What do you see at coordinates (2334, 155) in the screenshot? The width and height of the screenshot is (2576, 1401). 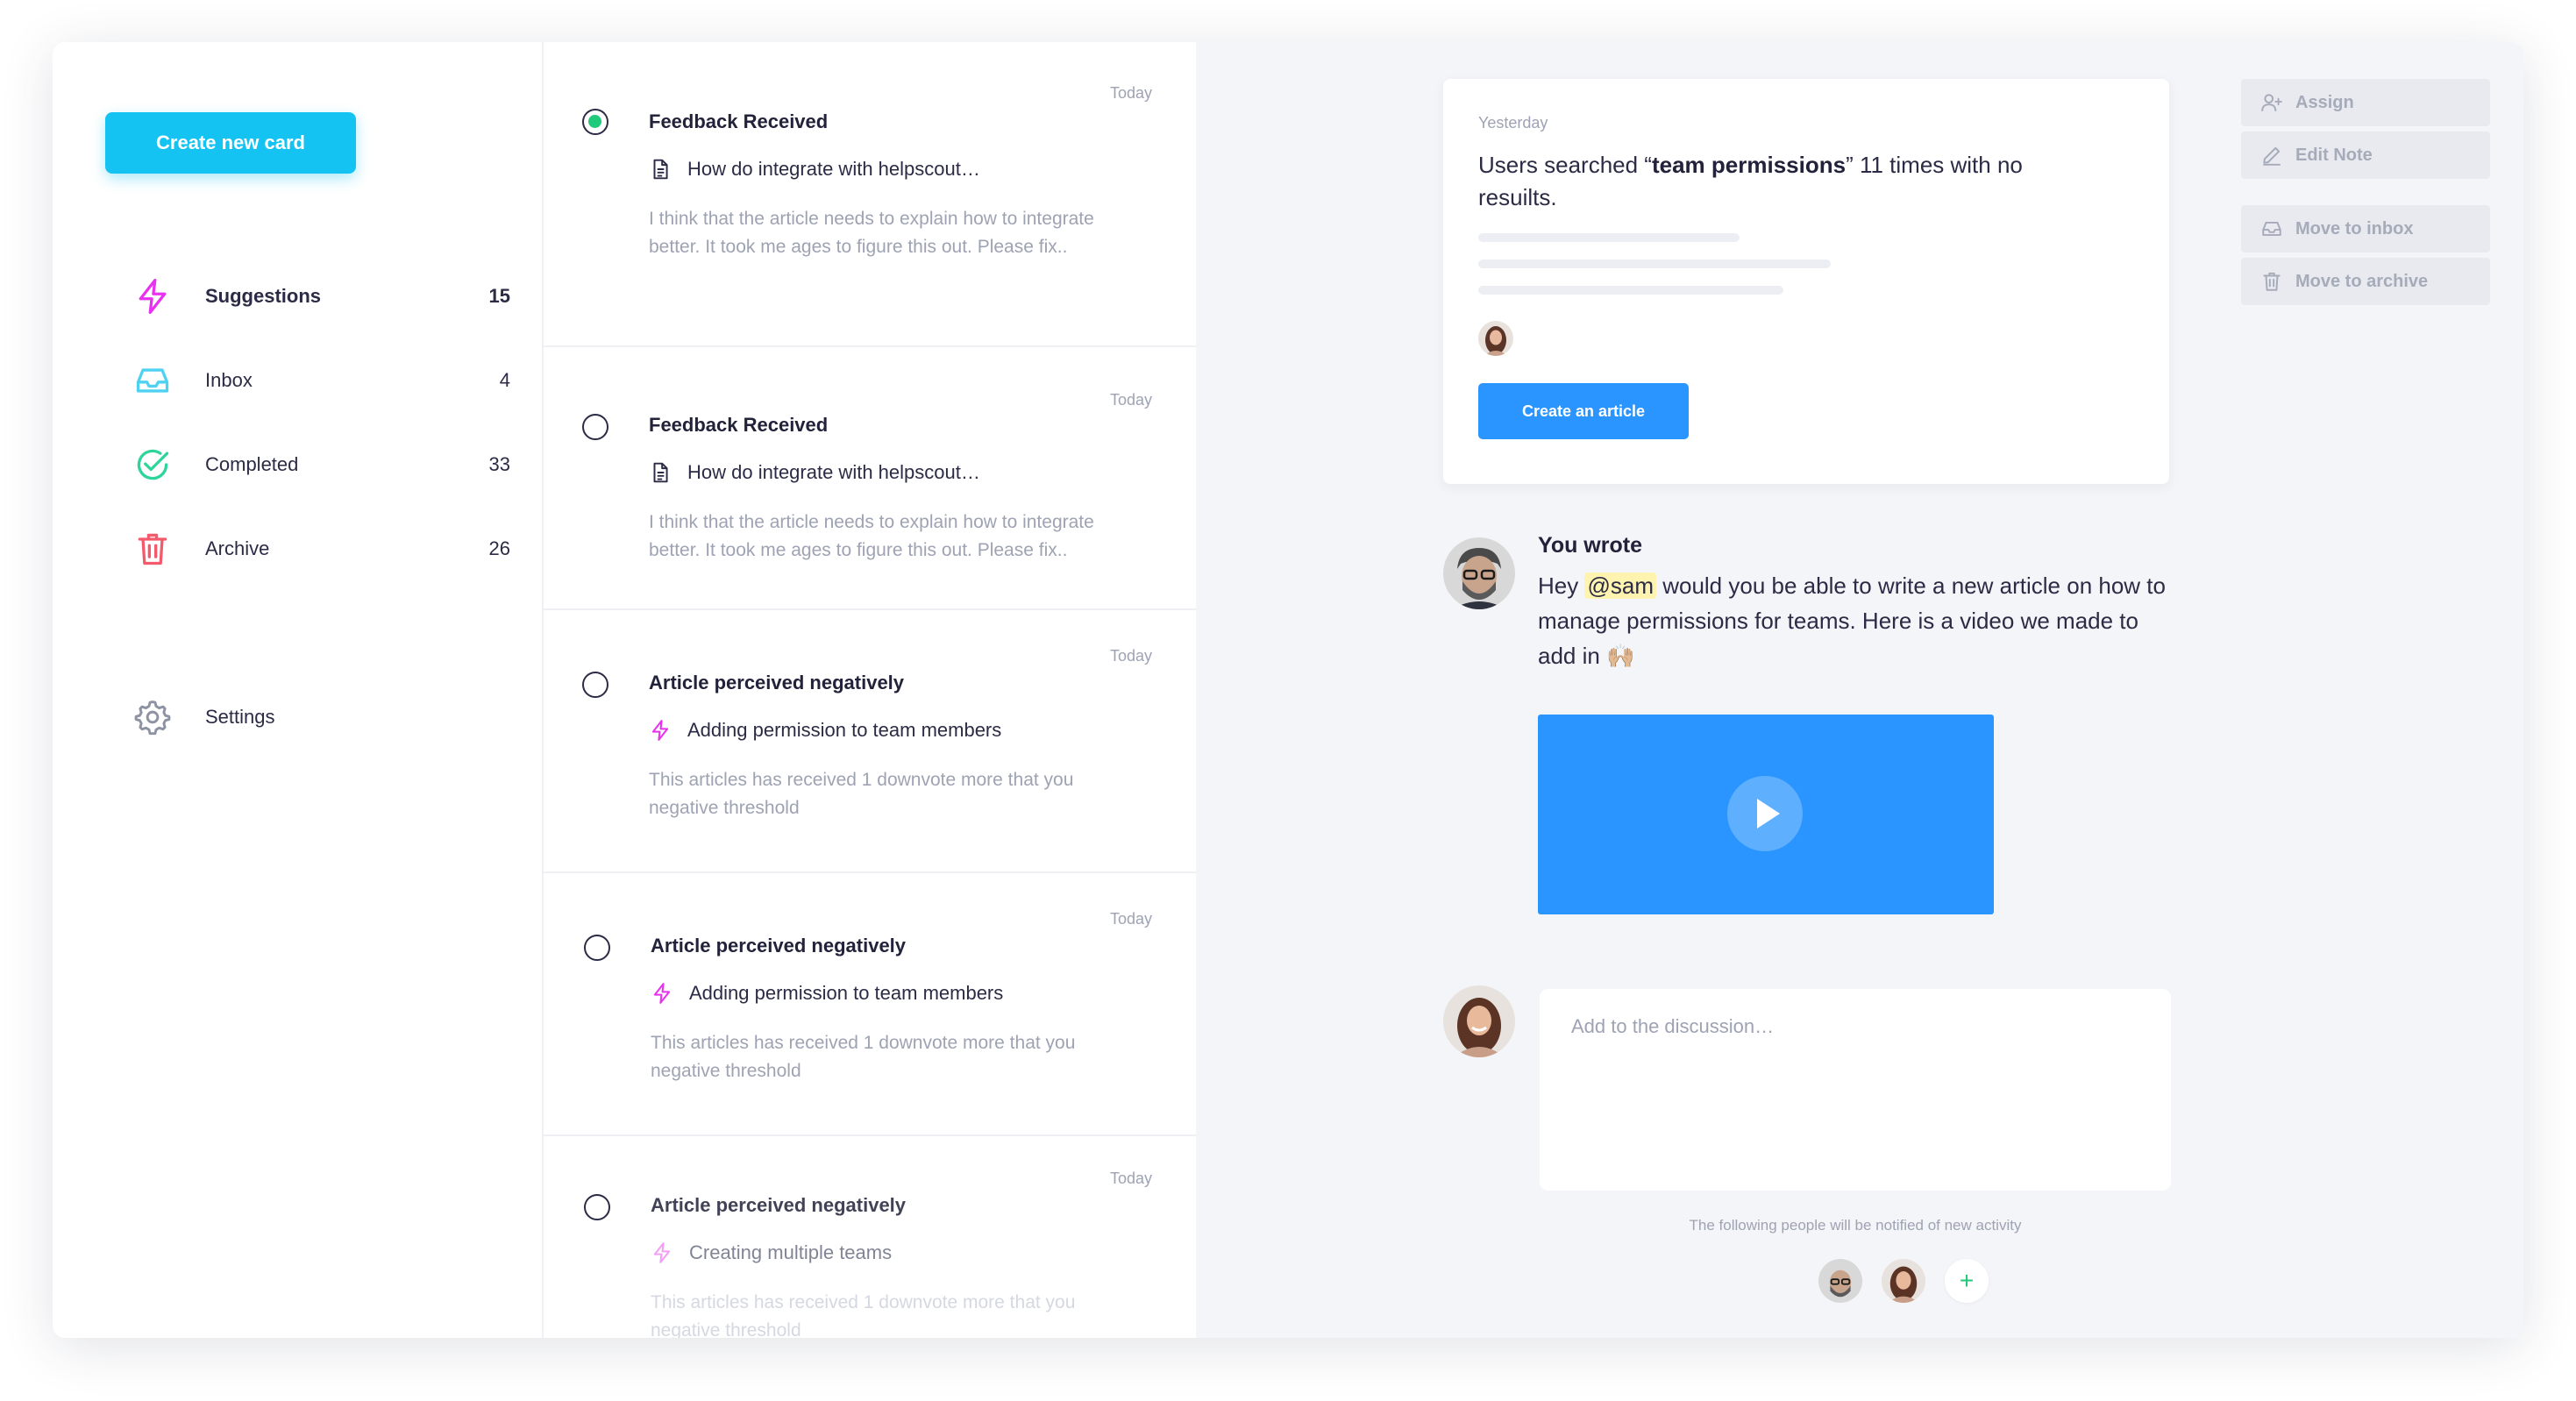 I see `edit-note-label: Edit Note` at bounding box center [2334, 155].